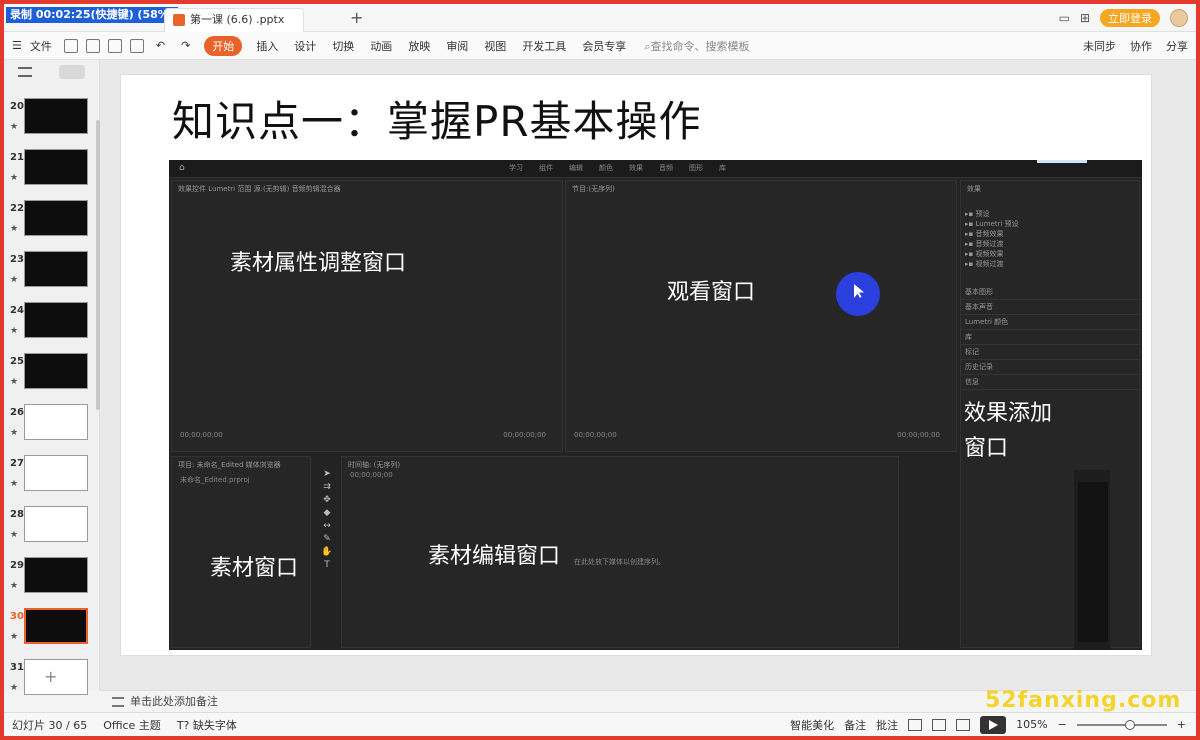 This screenshot has height=740, width=1200. Describe the element at coordinates (267, 46) in the screenshot. I see `tab-insert: 插入` at that location.